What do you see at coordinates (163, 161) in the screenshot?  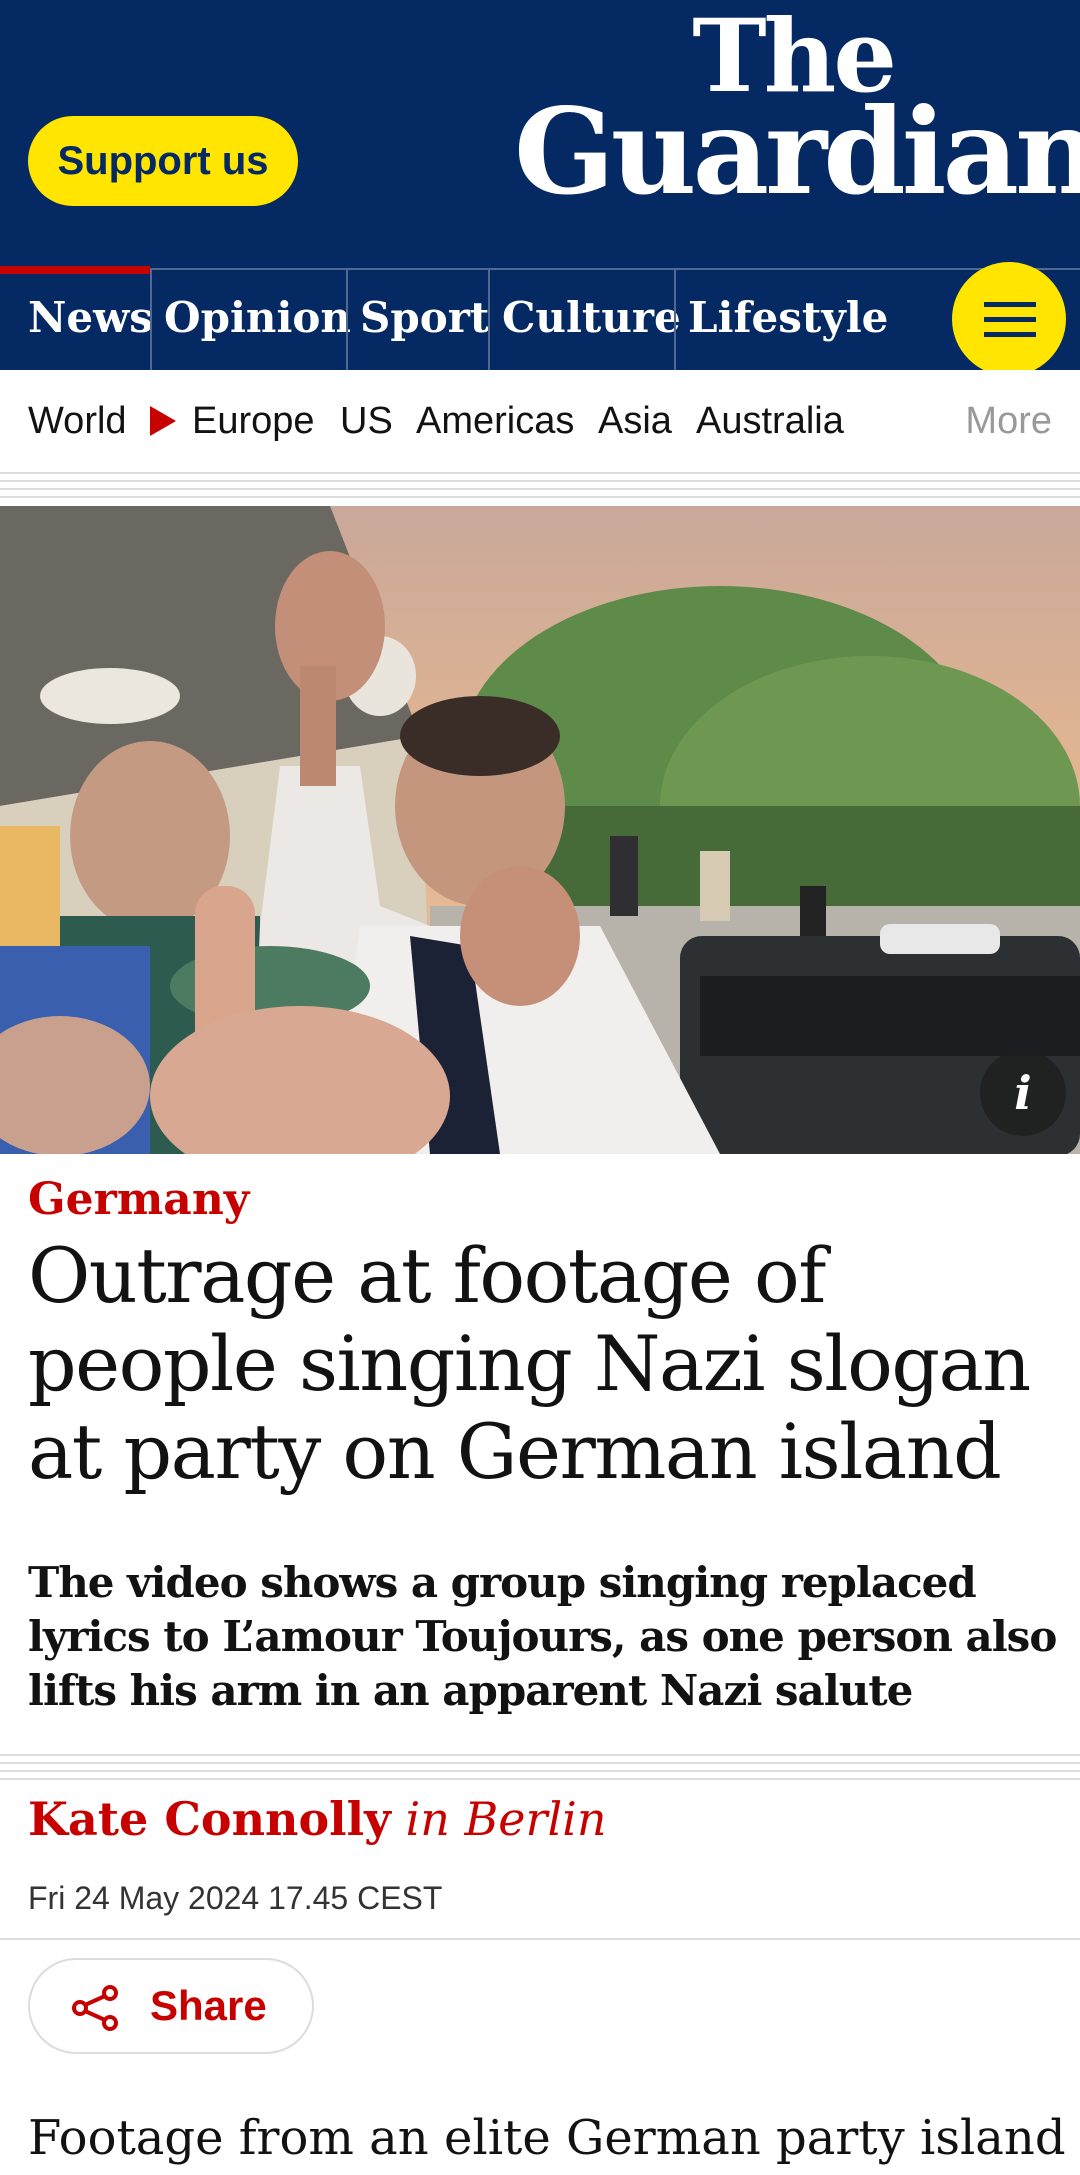 I see `support-us-button: Support us` at bounding box center [163, 161].